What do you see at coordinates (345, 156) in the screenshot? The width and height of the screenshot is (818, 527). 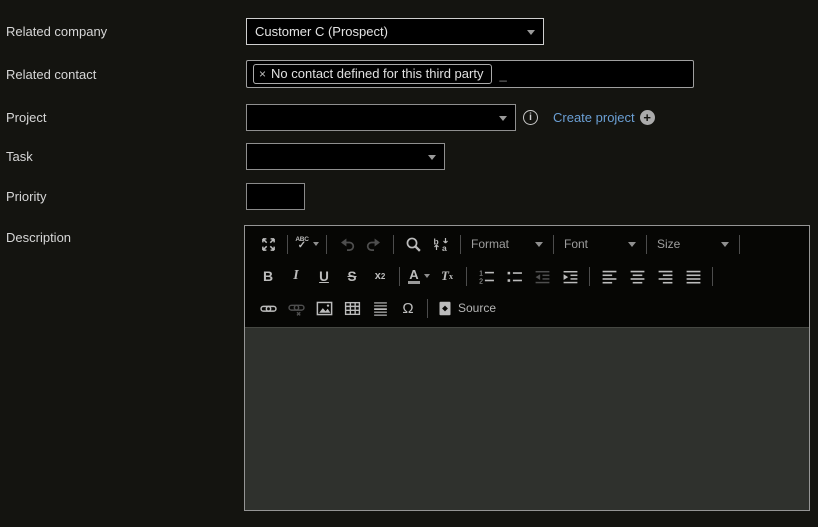 I see `task-select` at bounding box center [345, 156].